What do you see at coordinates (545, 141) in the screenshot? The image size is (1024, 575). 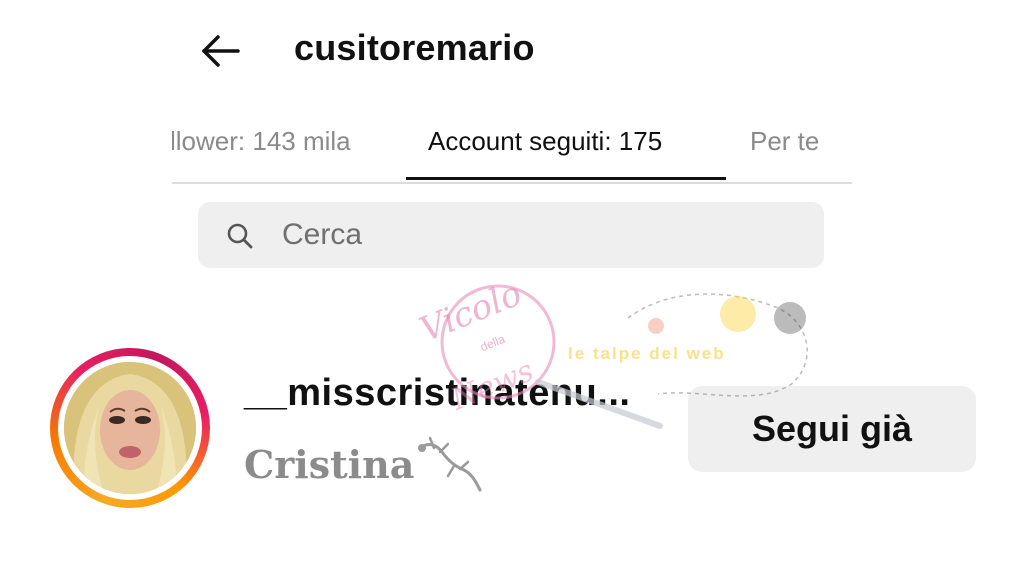 I see `tab-following: Account seguiti: 175` at bounding box center [545, 141].